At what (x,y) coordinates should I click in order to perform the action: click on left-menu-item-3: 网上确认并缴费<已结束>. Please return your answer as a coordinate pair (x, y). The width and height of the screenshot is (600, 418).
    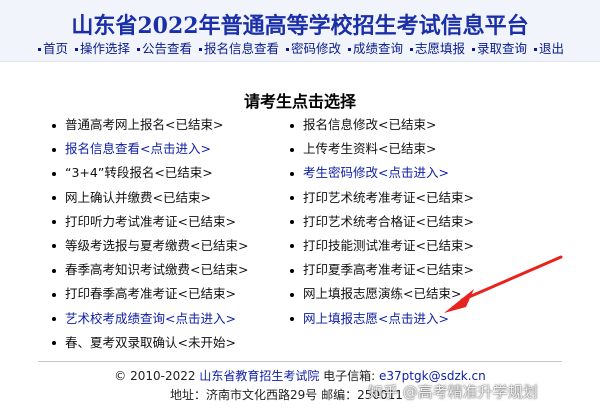
    Looking at the image, I should click on (150, 198).